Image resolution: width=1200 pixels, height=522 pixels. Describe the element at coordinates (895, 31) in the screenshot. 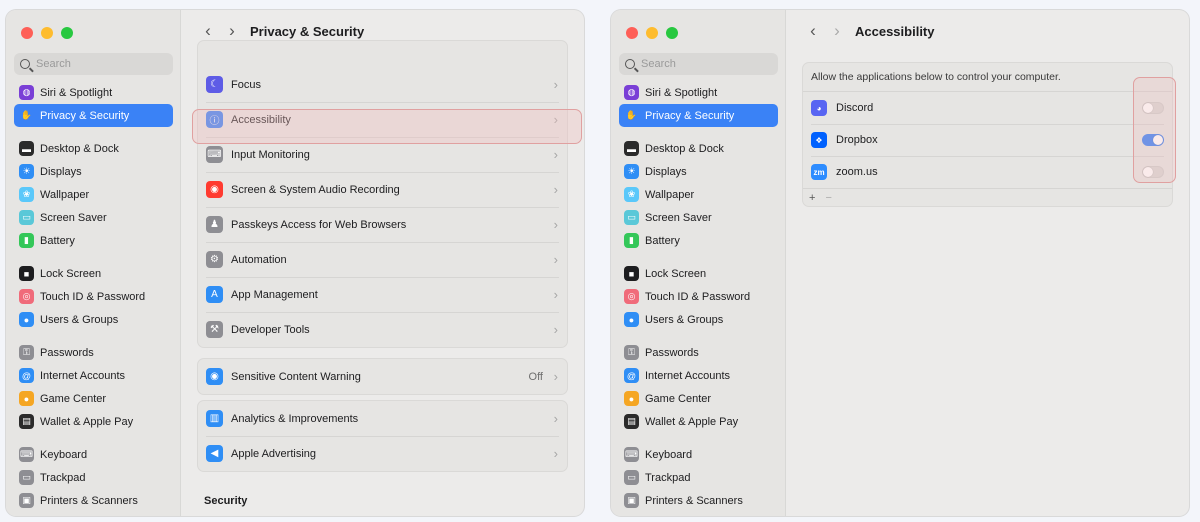

I see `page-title: Accessibility` at that location.